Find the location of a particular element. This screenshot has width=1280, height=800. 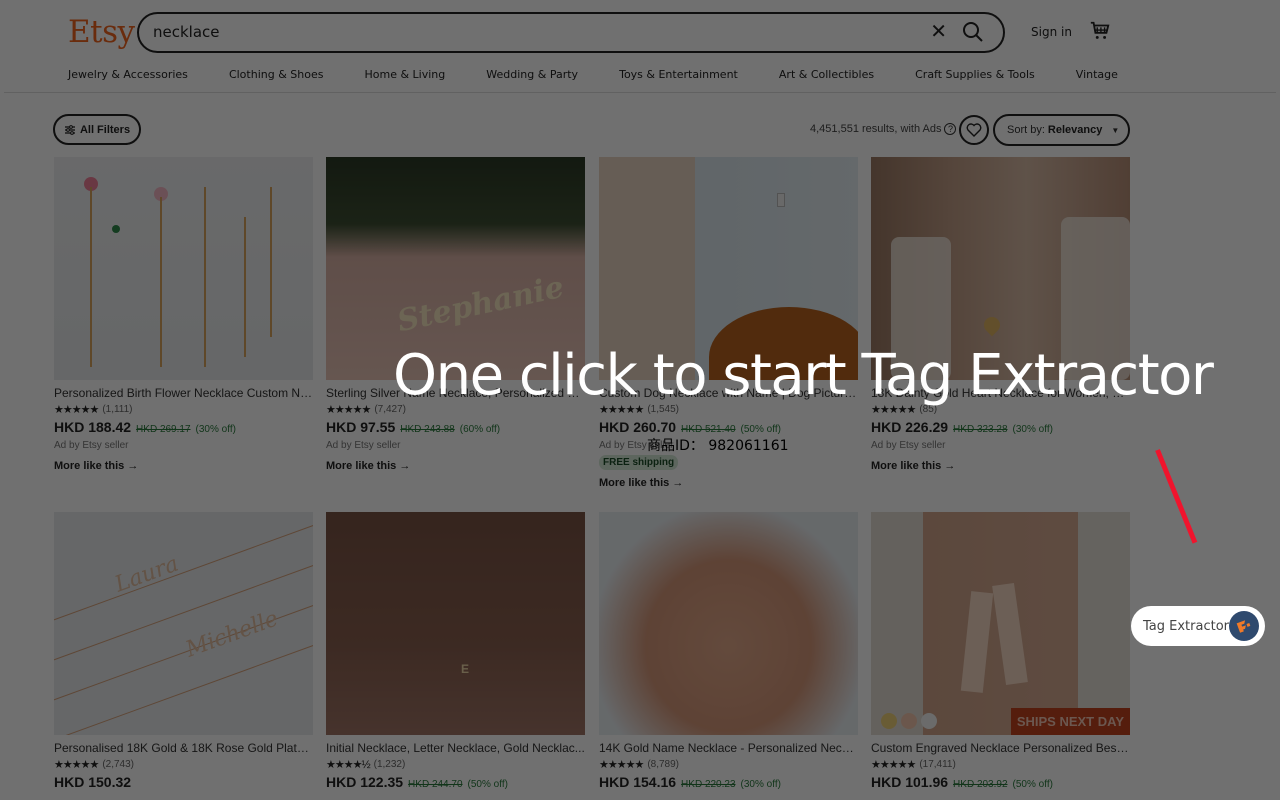

tag-extractor-logo-icon is located at coordinates (1244, 626).